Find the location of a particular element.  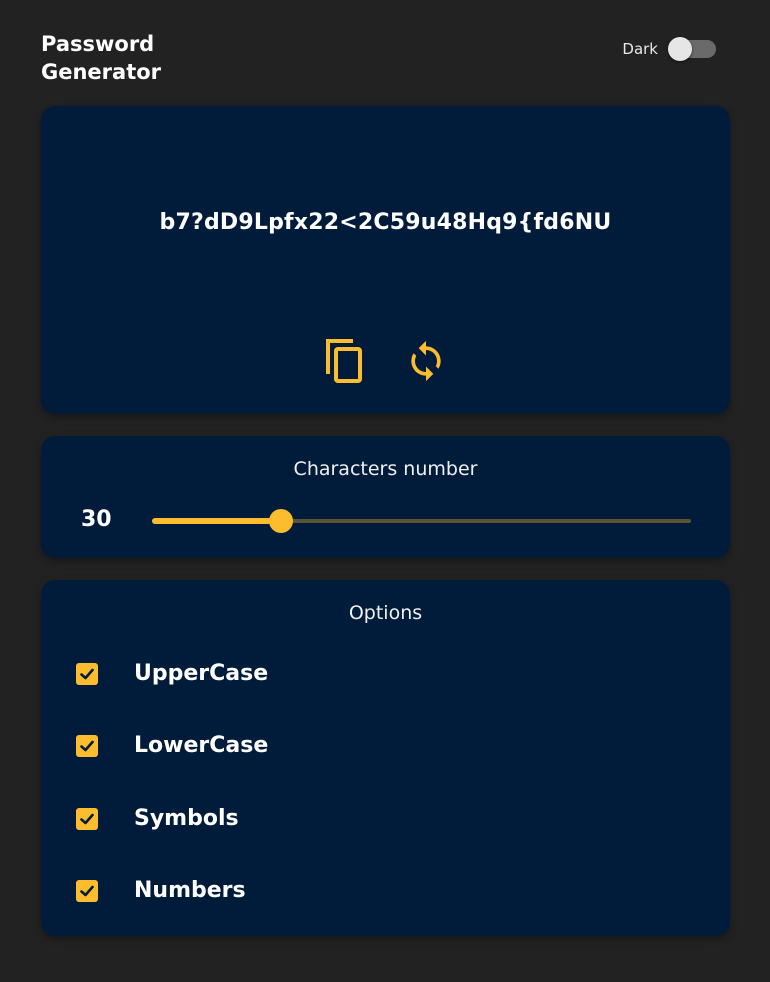

refresh-icon is located at coordinates (426, 361).